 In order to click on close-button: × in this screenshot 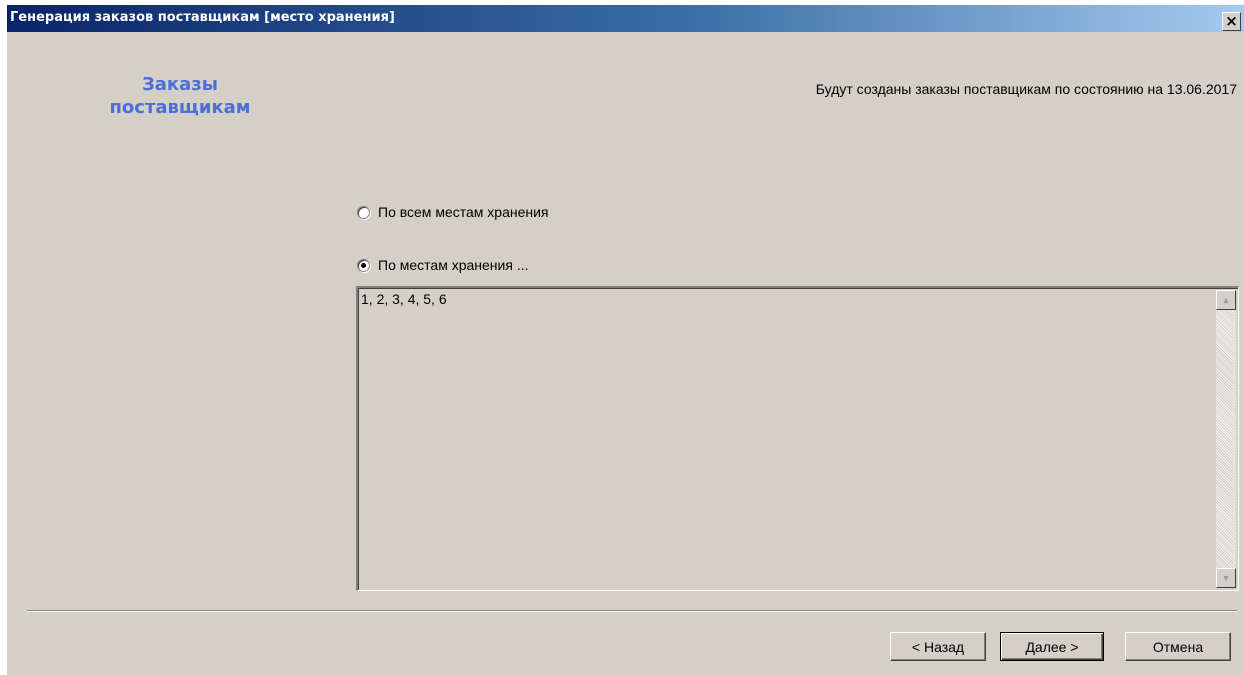, I will do `click(1231, 21)`.